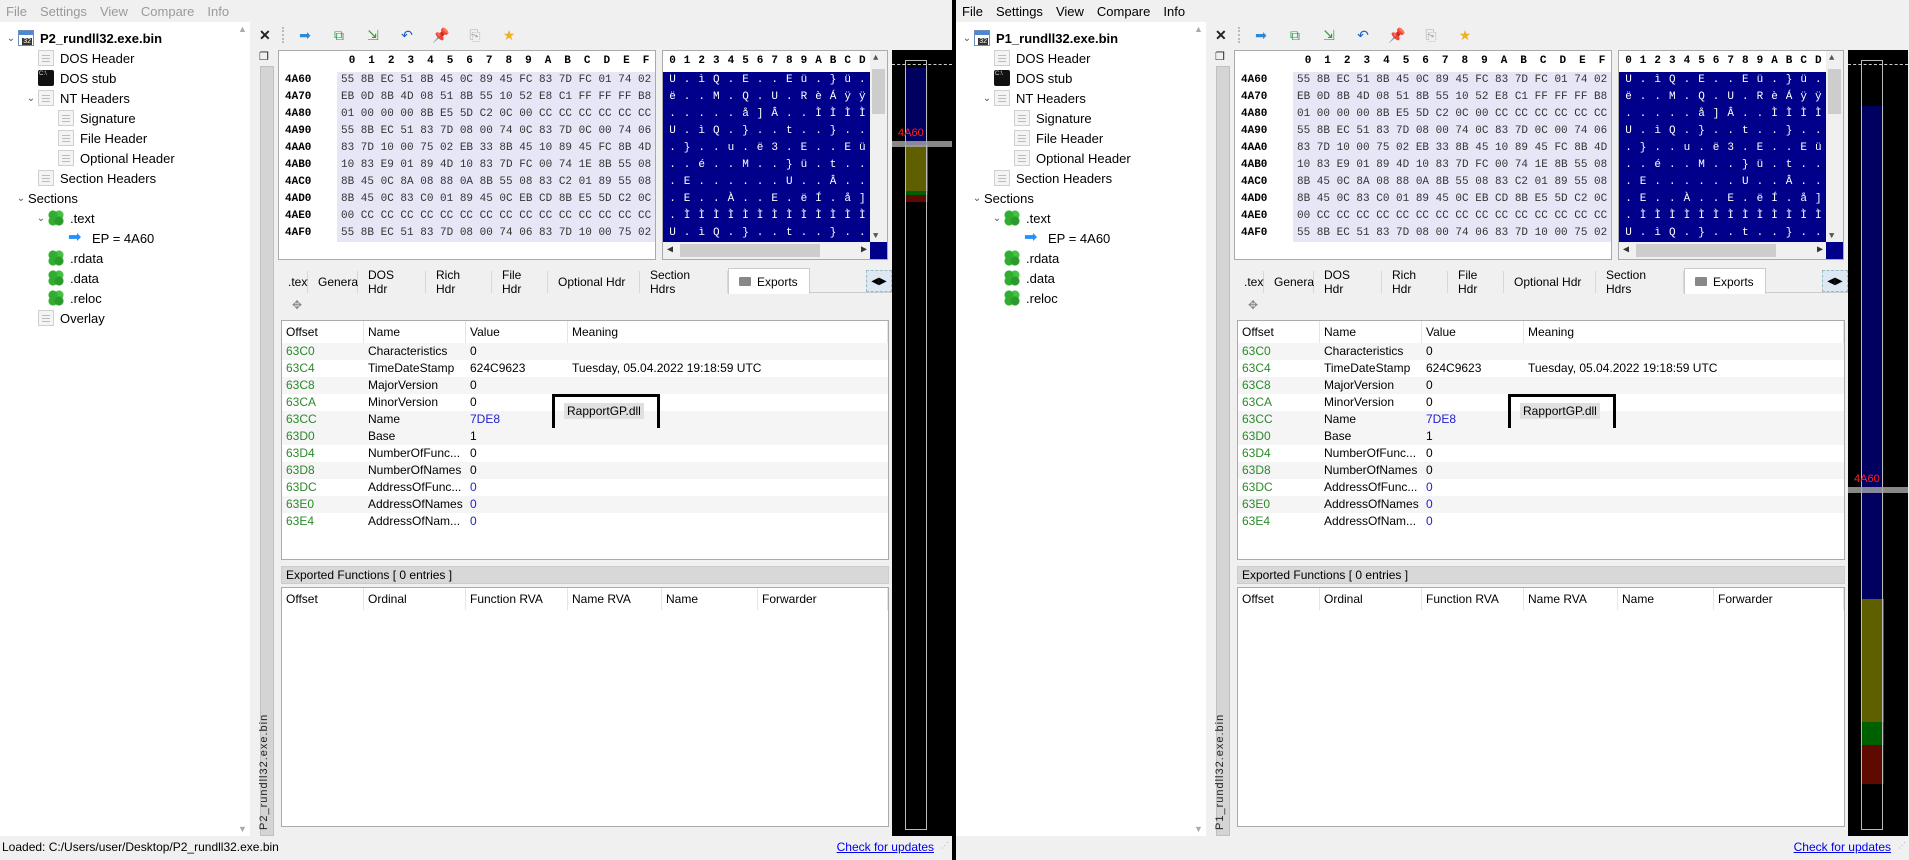 This screenshot has height=860, width=1909. Describe the element at coordinates (1065, 158) in the screenshot. I see `tree-item: Optional Header` at that location.